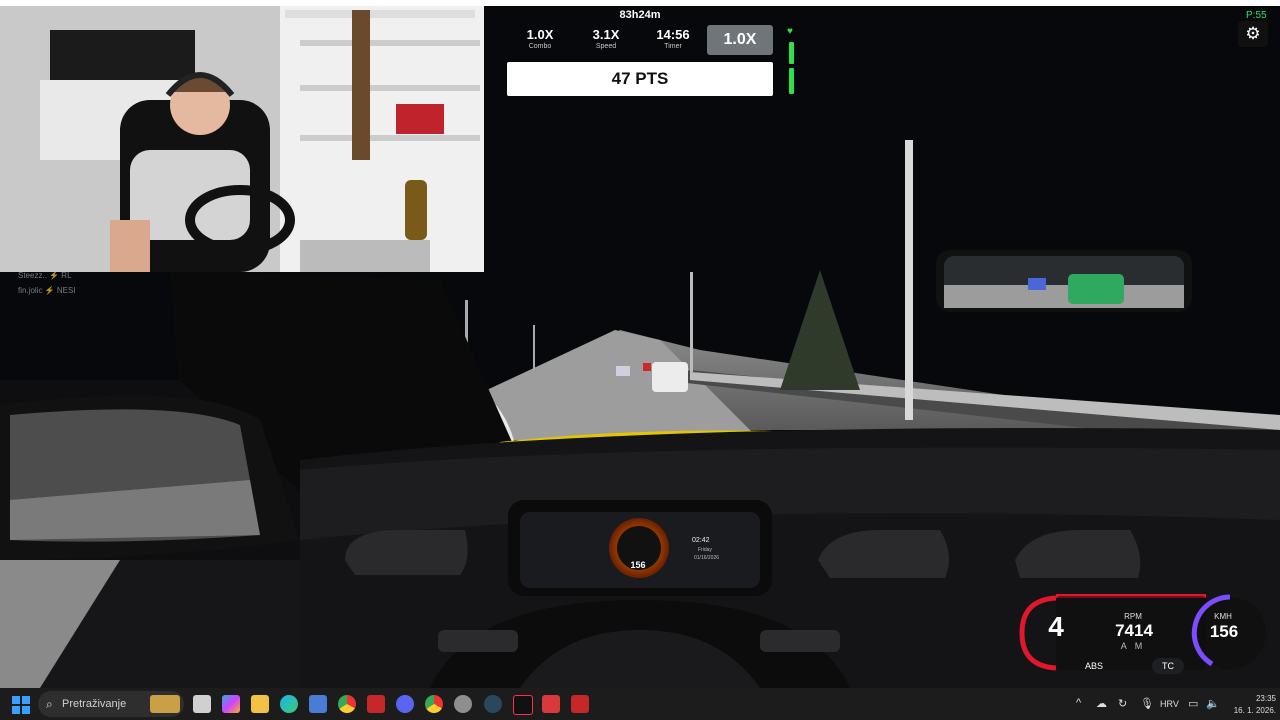 The image size is (1280, 720). I want to click on tc-indicator: TC, so click(1168, 666).